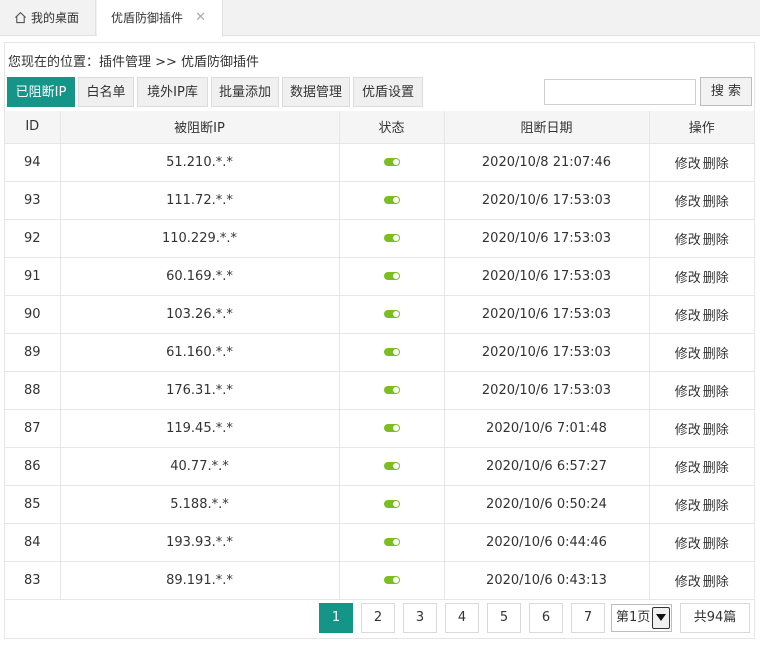 The width and height of the screenshot is (760, 650). Describe the element at coordinates (172, 92) in the screenshot. I see `tab-foreign-ip: 境外IP库` at that location.